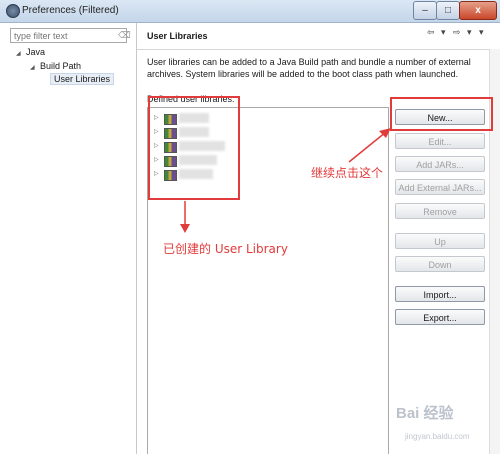  Describe the element at coordinates (367, 147) in the screenshot. I see `diagonal-arrow-line` at that location.